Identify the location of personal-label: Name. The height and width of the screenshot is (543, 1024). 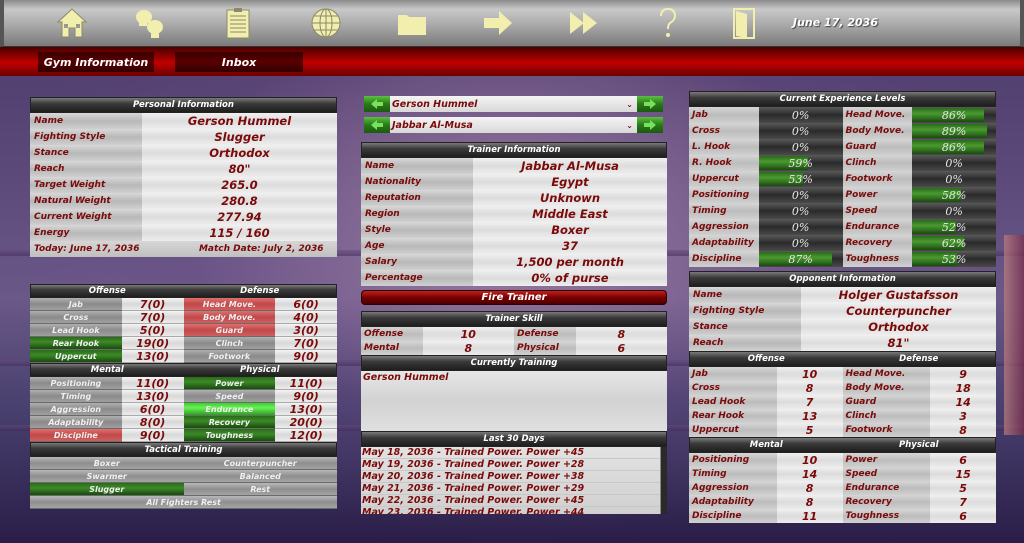
(86, 121).